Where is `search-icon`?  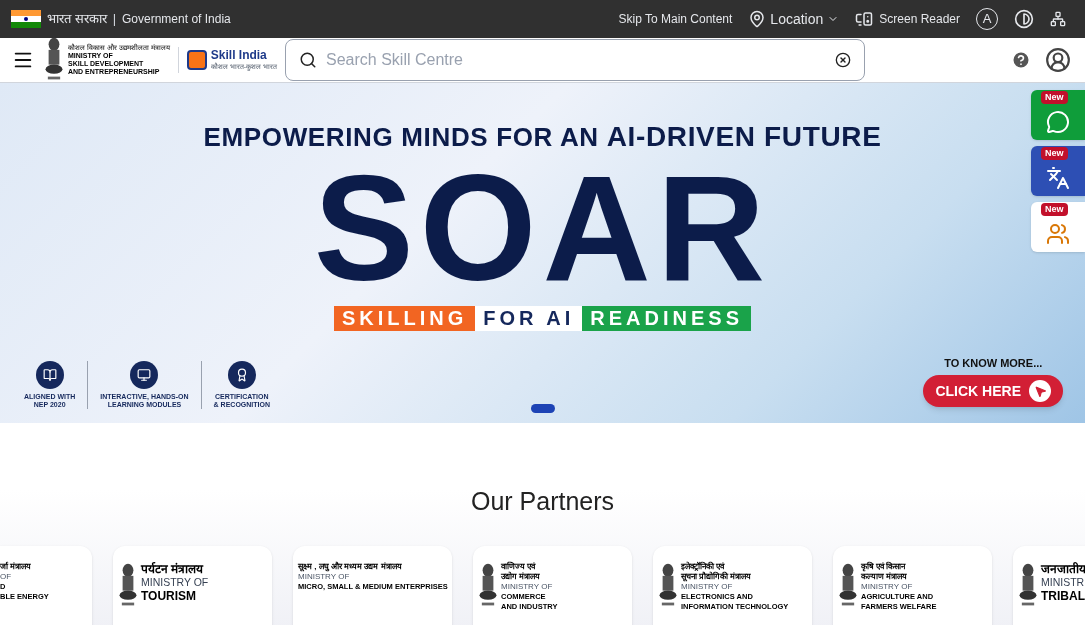 search-icon is located at coordinates (308, 60).